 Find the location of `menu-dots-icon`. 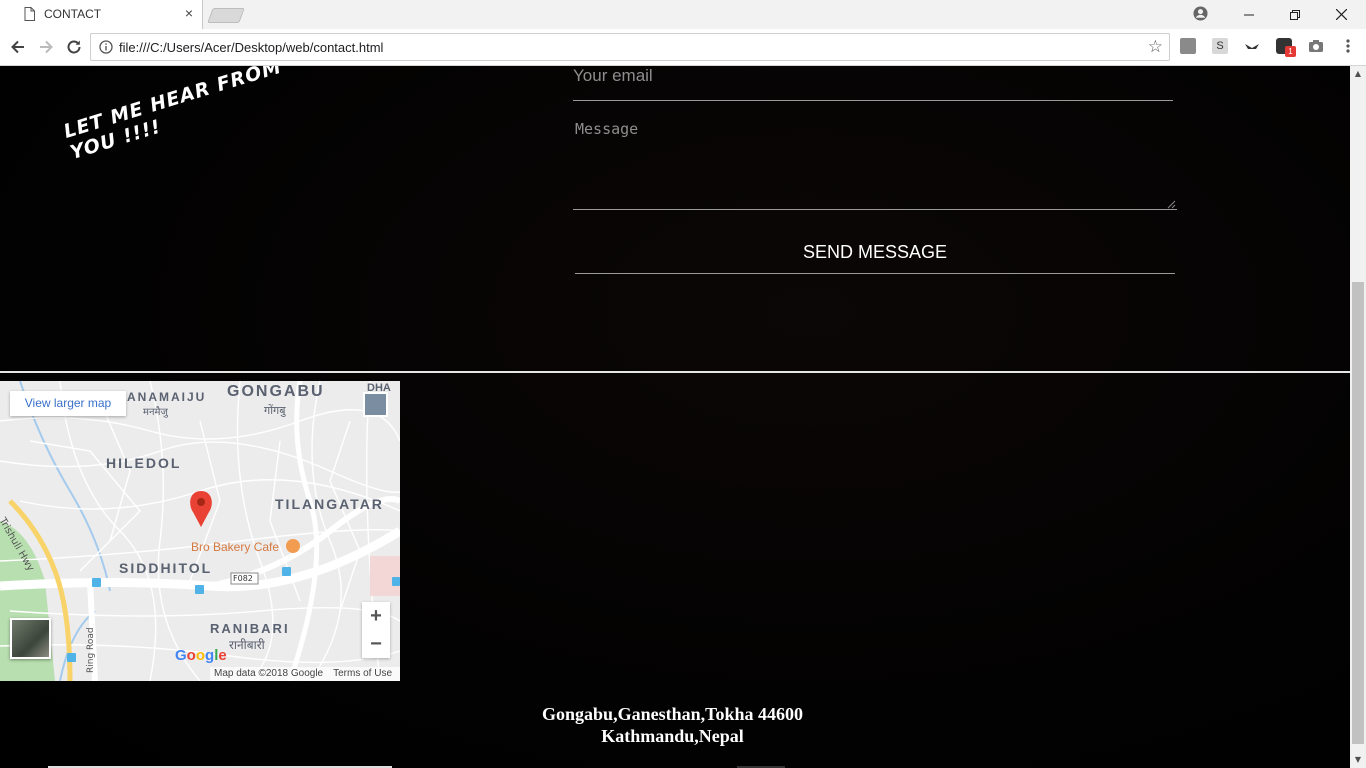

menu-dots-icon is located at coordinates (1348, 46).